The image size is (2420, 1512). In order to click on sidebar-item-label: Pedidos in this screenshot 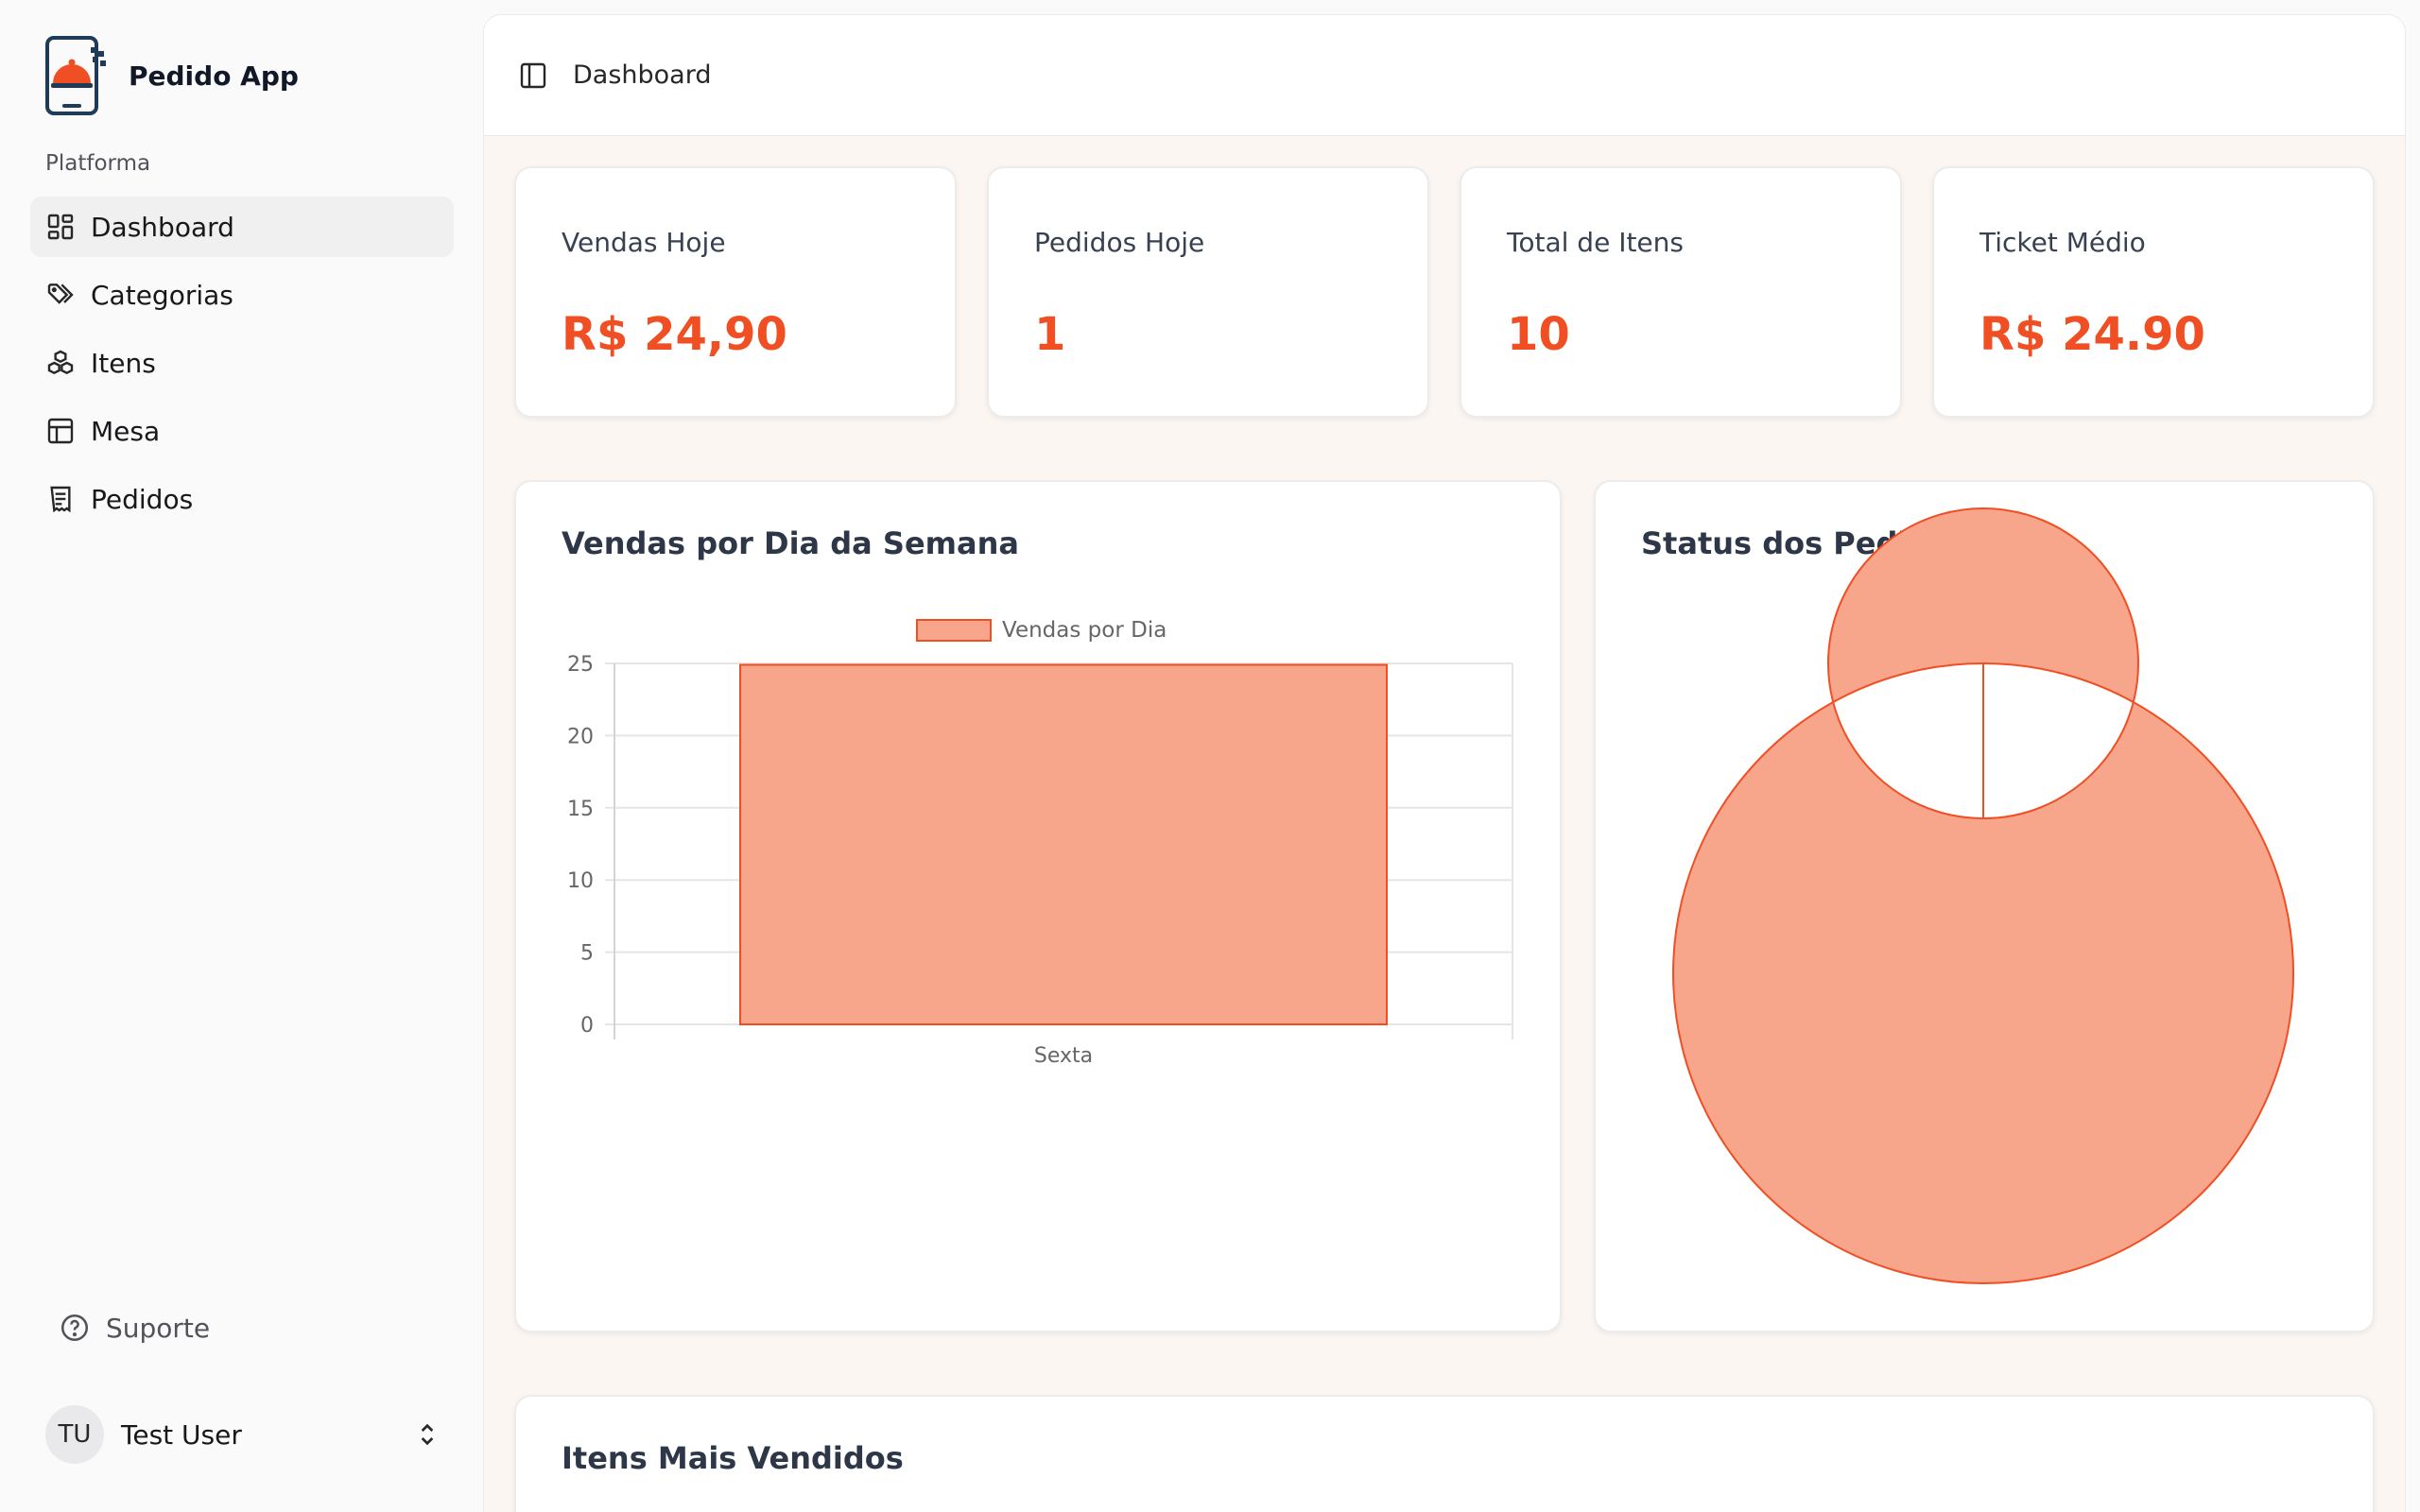, I will do `click(142, 499)`.